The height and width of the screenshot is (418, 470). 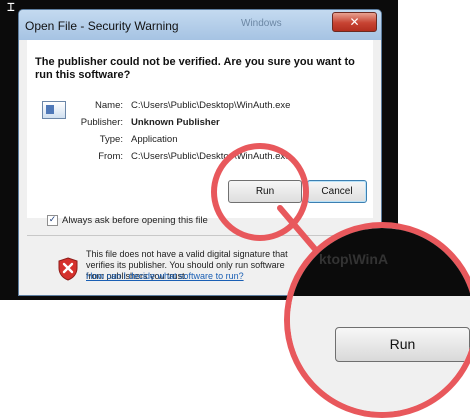 I want to click on close-icon: ✕, so click(x=354, y=22).